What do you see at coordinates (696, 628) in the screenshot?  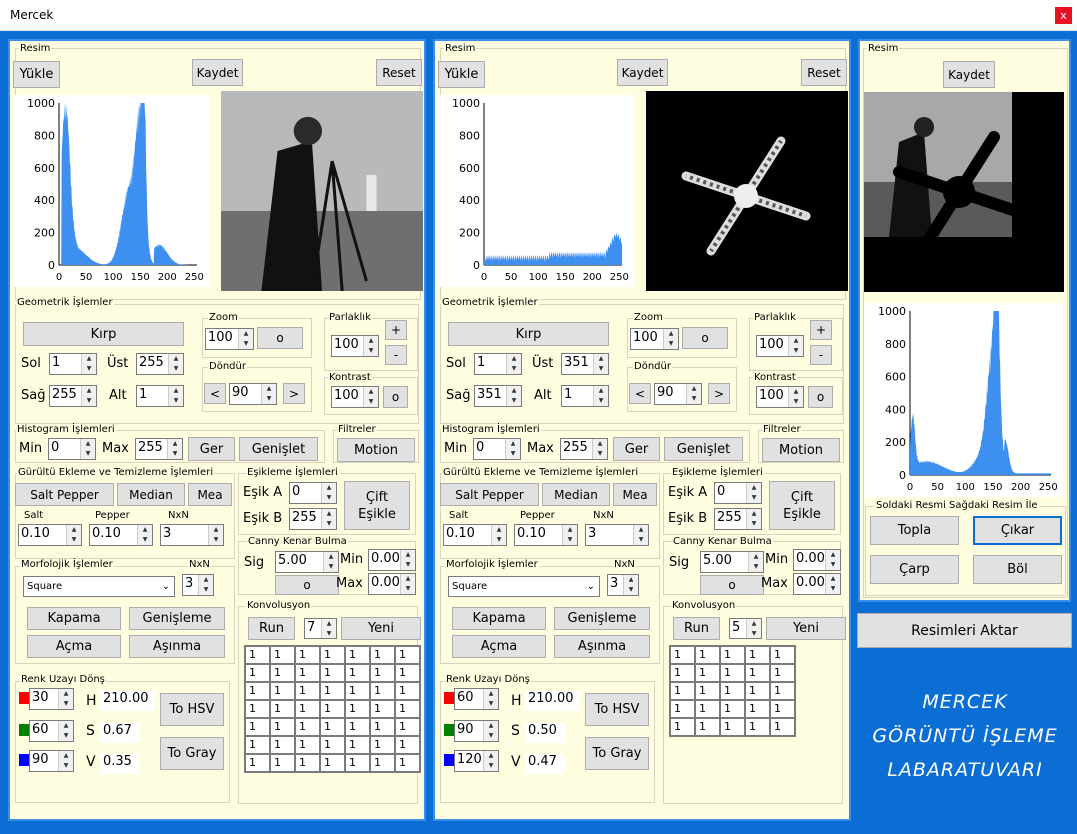 I see `run-button: Run` at bounding box center [696, 628].